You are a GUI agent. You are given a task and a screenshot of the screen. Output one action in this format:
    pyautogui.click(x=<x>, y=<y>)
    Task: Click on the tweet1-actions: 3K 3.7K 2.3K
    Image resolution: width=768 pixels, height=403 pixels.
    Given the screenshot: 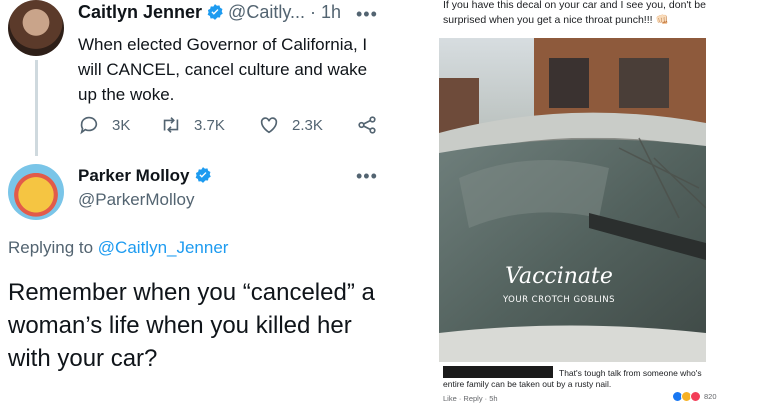 What is the action you would take?
    pyautogui.click(x=228, y=126)
    